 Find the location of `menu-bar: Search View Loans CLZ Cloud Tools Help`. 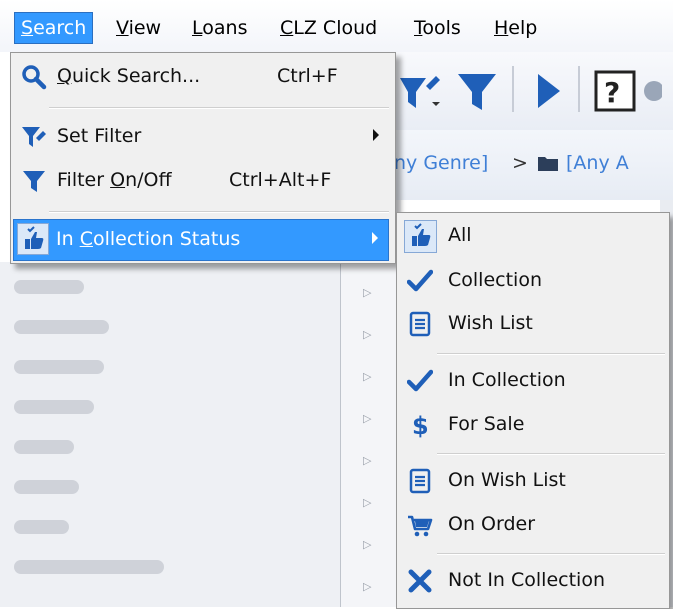

menu-bar: Search View Loans CLZ Cloud Tools Help is located at coordinates (336, 26).